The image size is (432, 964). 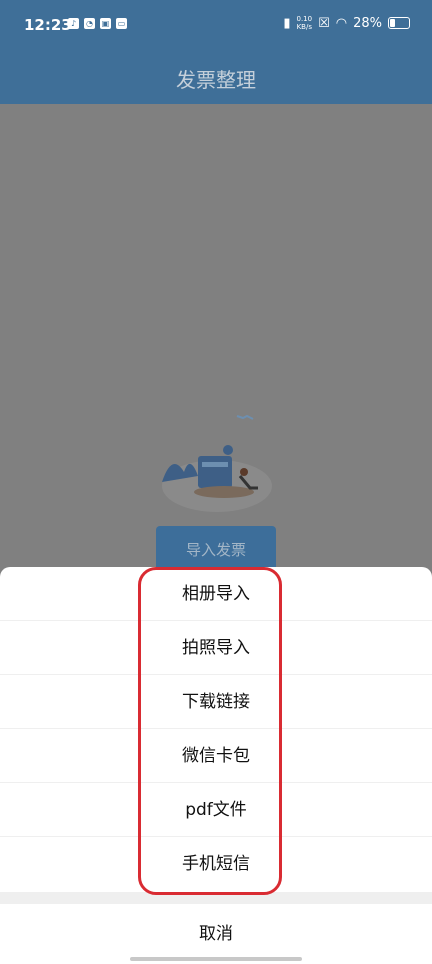 What do you see at coordinates (121, 23) in the screenshot?
I see `app-icon: ▭` at bounding box center [121, 23].